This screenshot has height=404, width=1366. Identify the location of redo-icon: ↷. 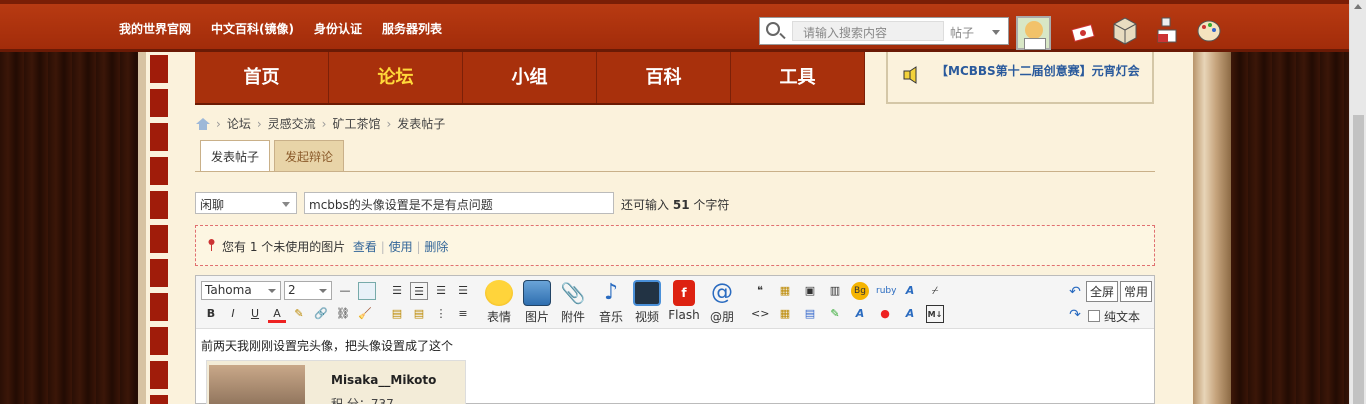
(1075, 315).